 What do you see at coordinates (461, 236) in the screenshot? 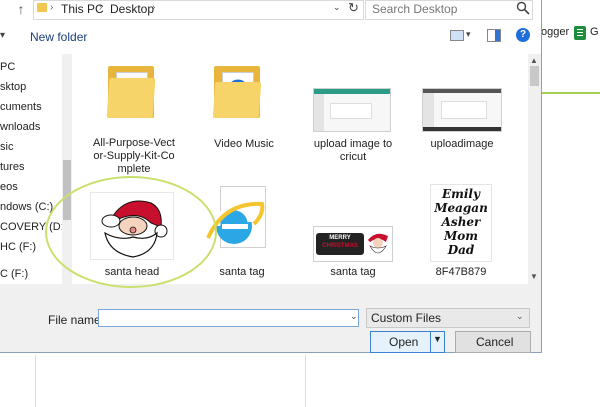
I see `thumb-name-mom: Mom` at bounding box center [461, 236].